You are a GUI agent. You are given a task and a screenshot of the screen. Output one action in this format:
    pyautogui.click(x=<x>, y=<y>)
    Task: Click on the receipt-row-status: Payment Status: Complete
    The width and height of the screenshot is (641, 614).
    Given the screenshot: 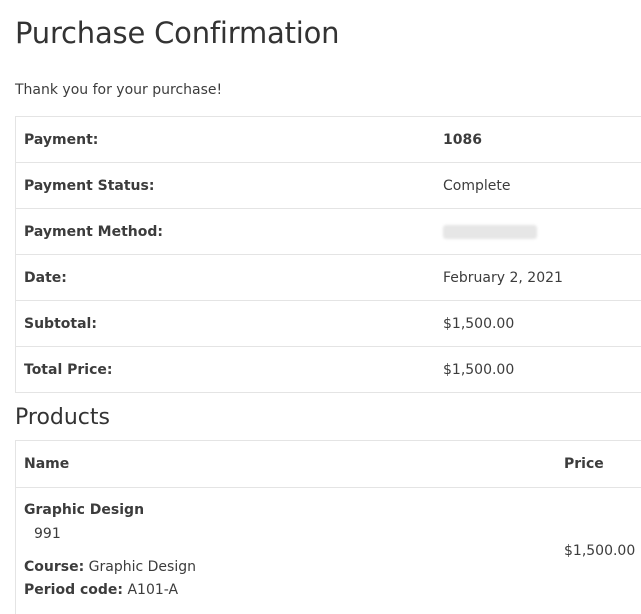 What is the action you would take?
    pyautogui.click(x=328, y=186)
    